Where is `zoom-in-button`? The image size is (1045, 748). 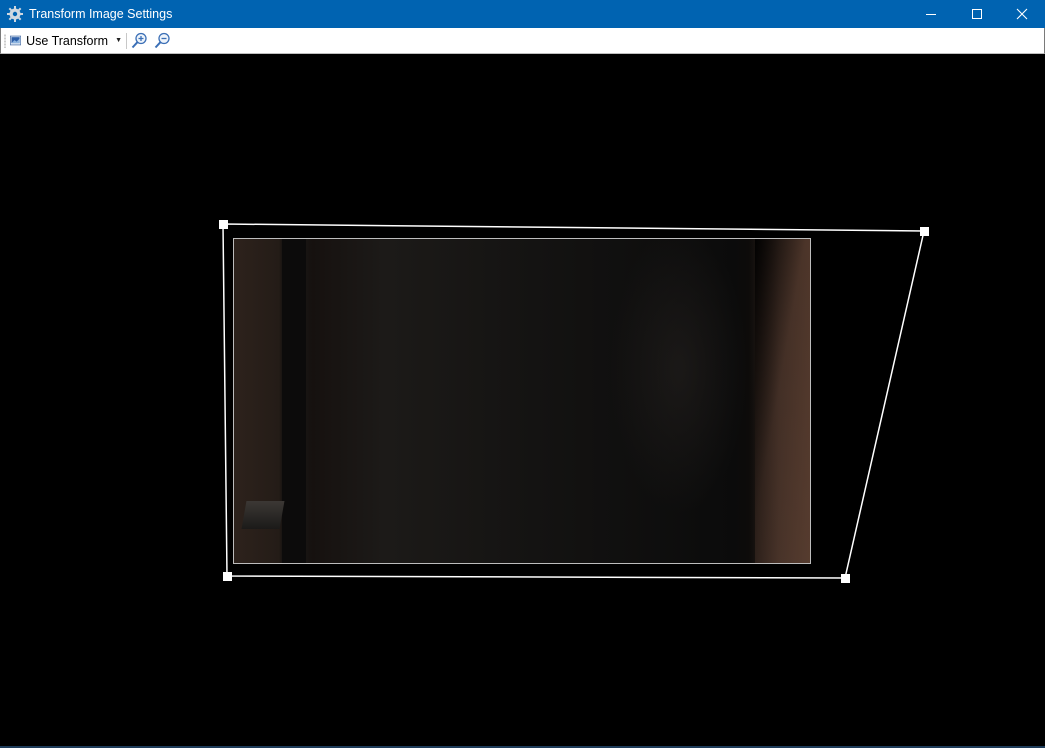
zoom-in-button is located at coordinates (140, 40).